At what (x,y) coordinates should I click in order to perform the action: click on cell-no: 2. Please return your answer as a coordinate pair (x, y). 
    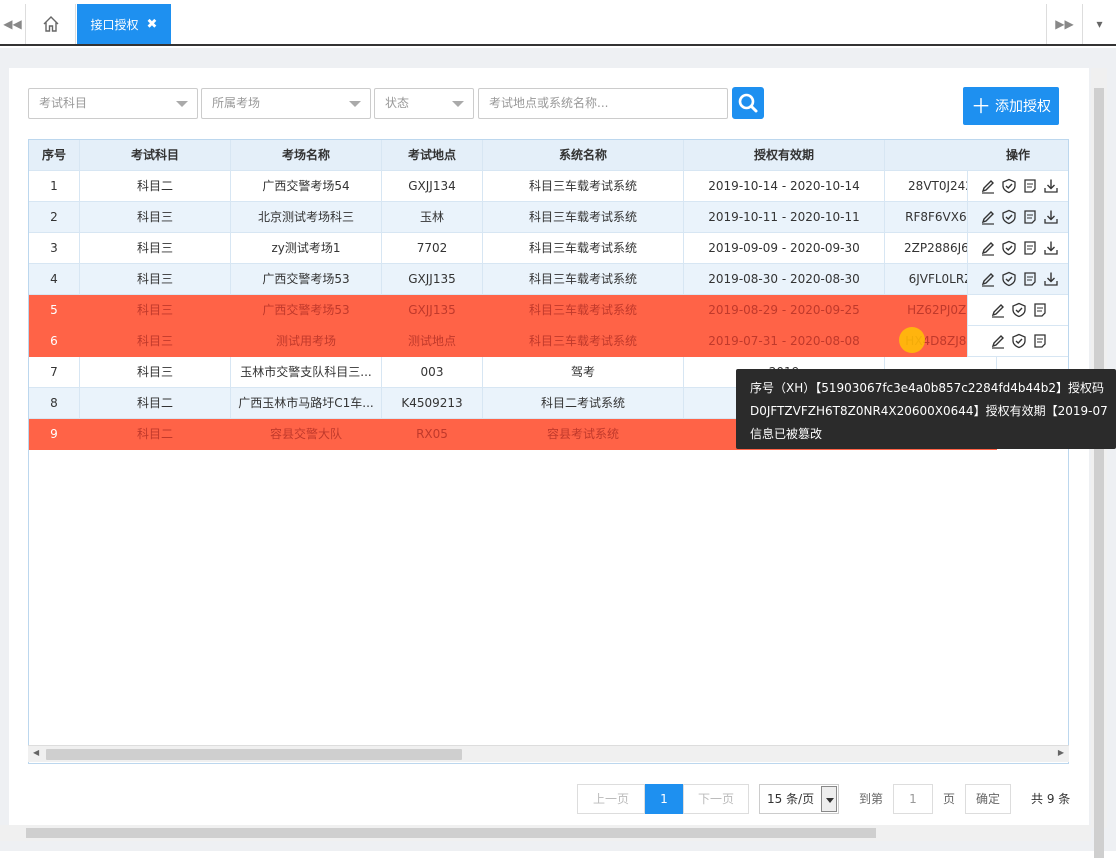
    Looking at the image, I should click on (54, 217).